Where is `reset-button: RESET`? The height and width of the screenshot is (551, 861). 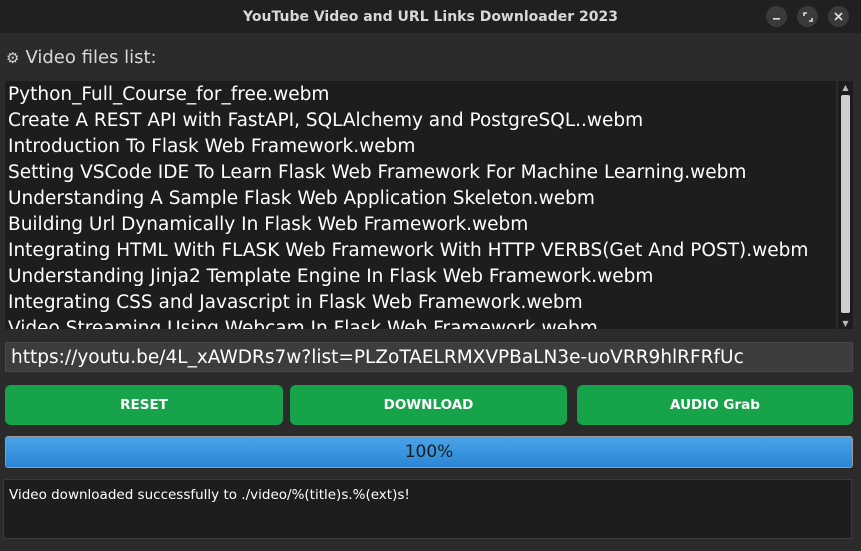
reset-button: RESET is located at coordinates (144, 405).